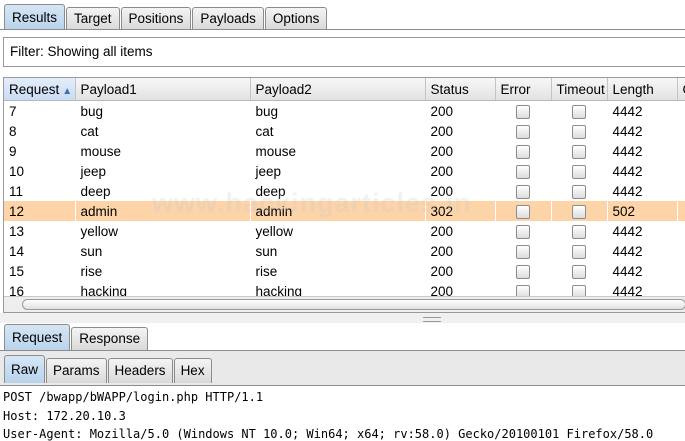  I want to click on filter-bar: Filter: Showing all items, so click(344, 52).